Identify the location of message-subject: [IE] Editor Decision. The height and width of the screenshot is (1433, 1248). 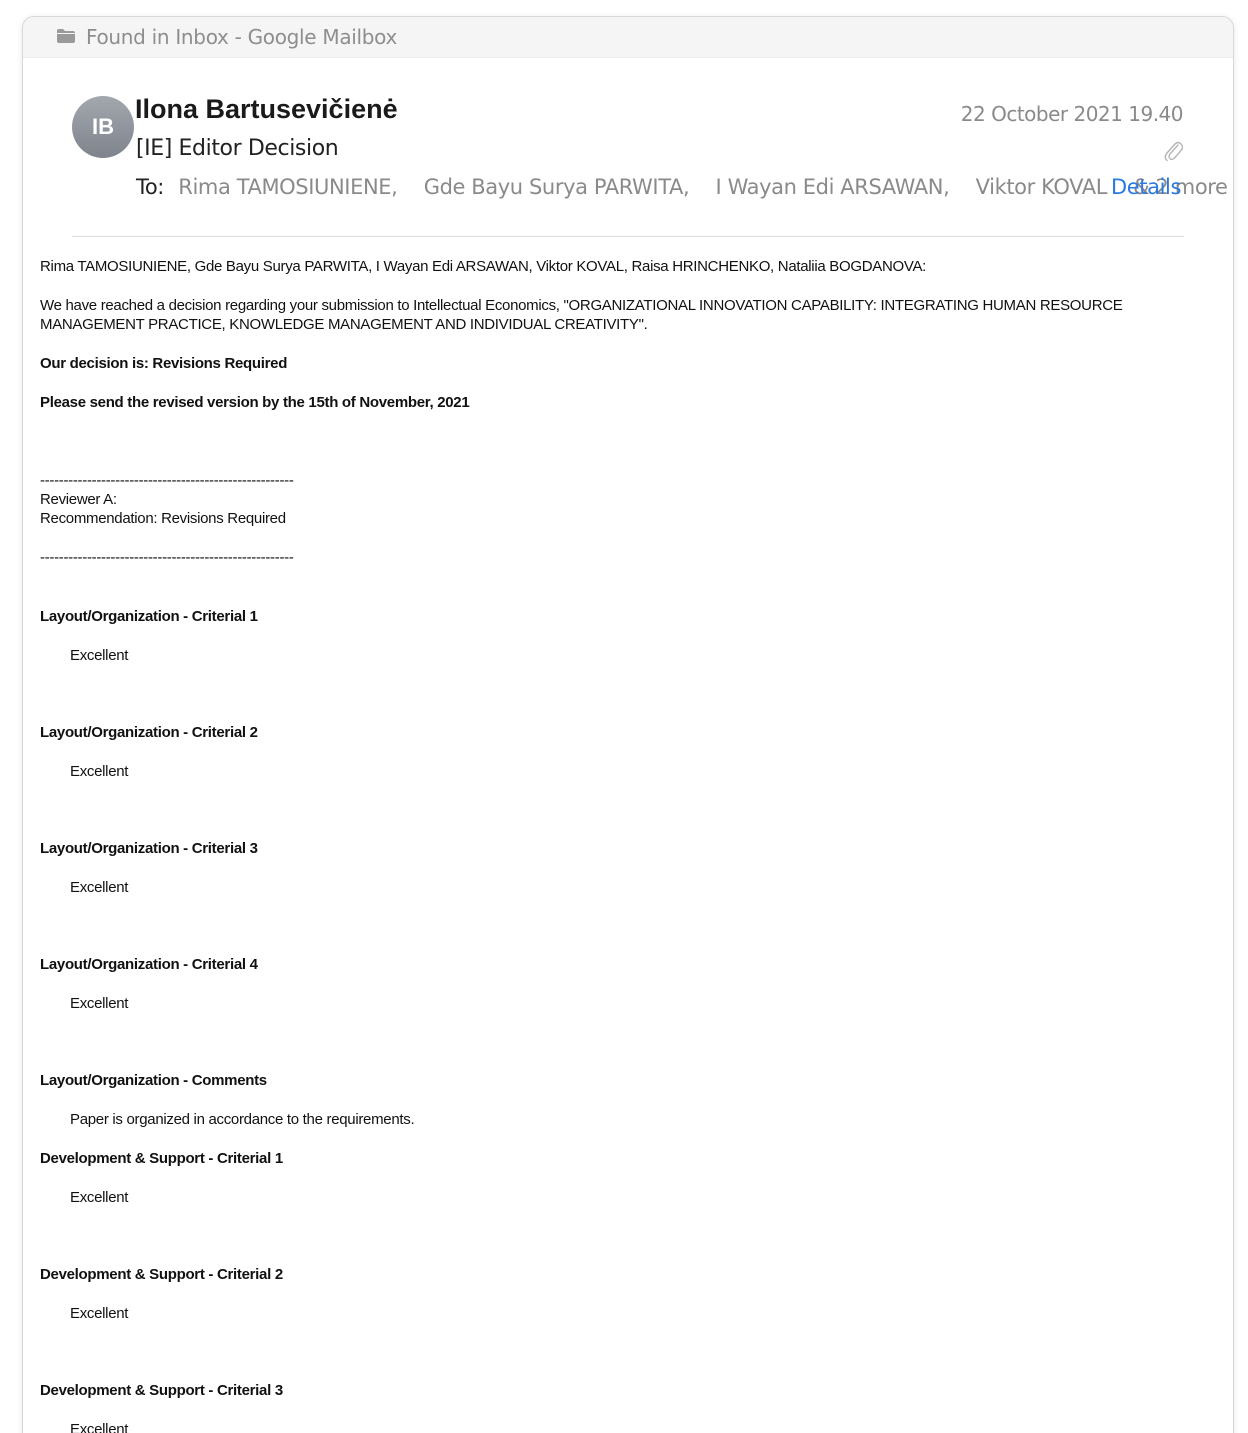
(237, 148).